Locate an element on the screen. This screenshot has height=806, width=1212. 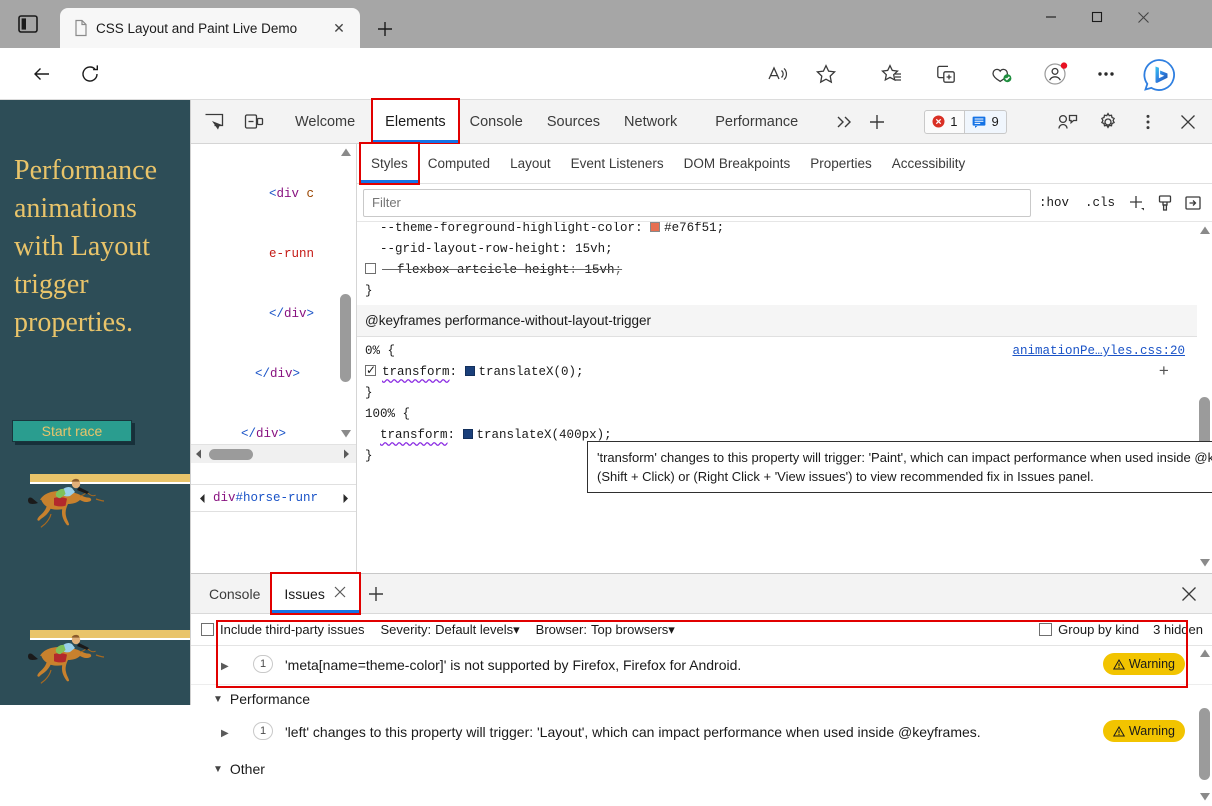
css-property: --flexbox-artcicle-height is located at coordinates (476, 270).